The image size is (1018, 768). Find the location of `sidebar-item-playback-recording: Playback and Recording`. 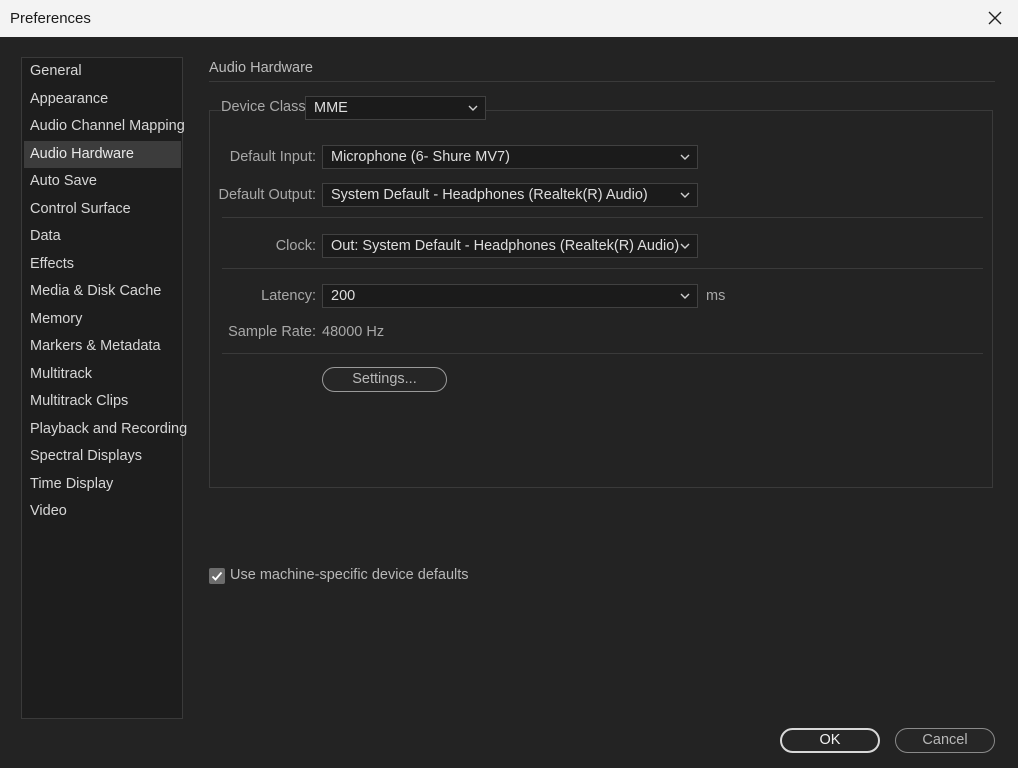

sidebar-item-playback-recording: Playback and Recording is located at coordinates (105, 429).